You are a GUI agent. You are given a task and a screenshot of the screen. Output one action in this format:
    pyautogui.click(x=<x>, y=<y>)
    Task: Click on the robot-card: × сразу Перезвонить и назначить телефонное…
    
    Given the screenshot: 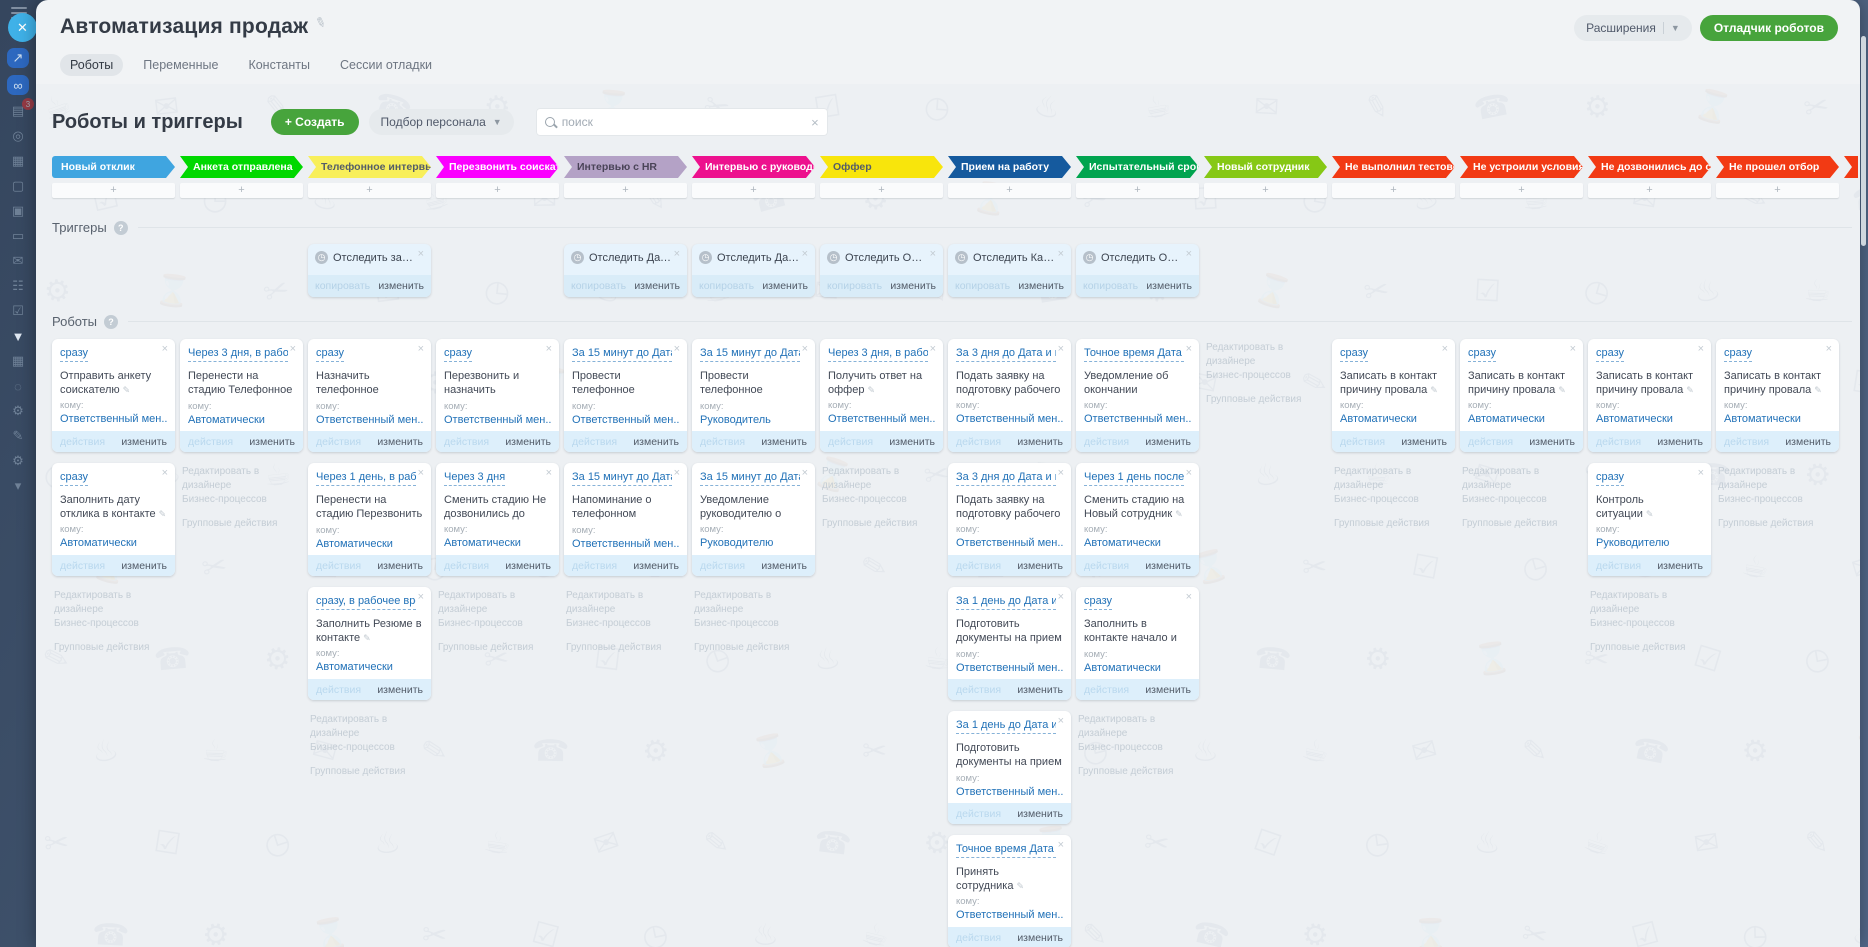 What is the action you would take?
    pyautogui.click(x=497, y=395)
    